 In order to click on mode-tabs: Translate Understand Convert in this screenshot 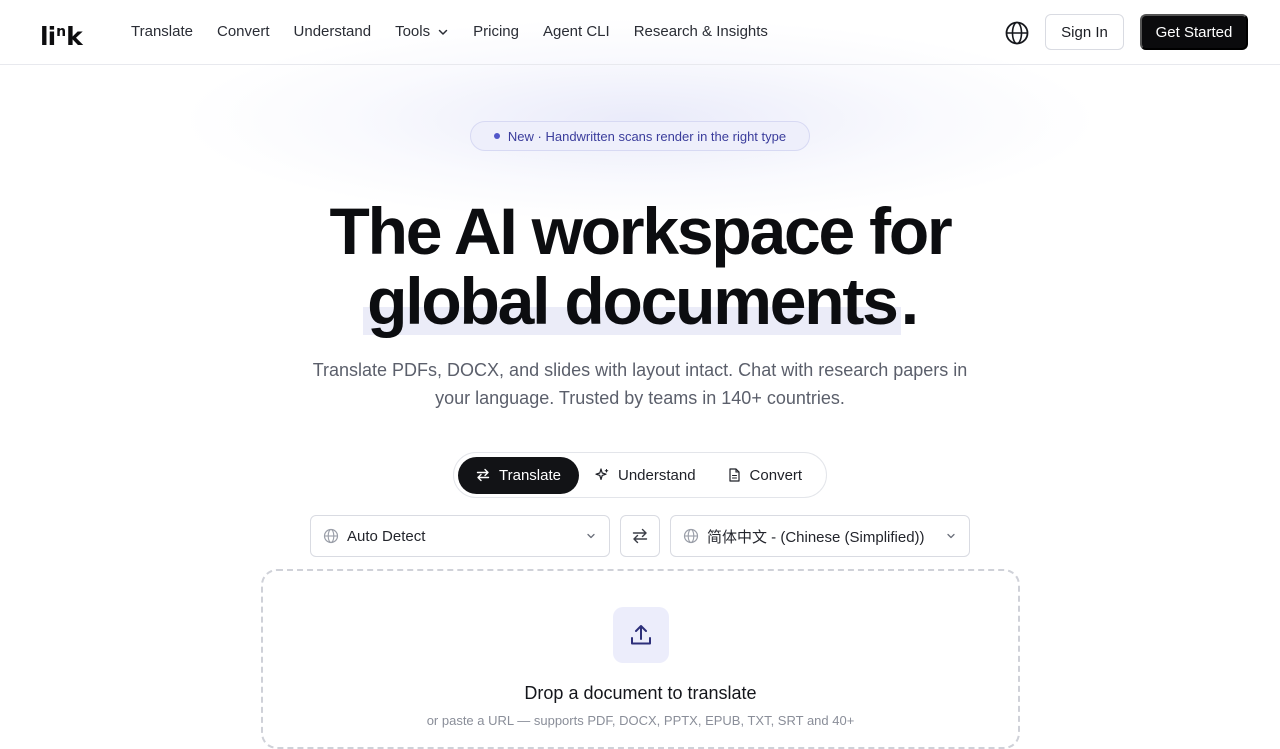, I will do `click(640, 475)`.